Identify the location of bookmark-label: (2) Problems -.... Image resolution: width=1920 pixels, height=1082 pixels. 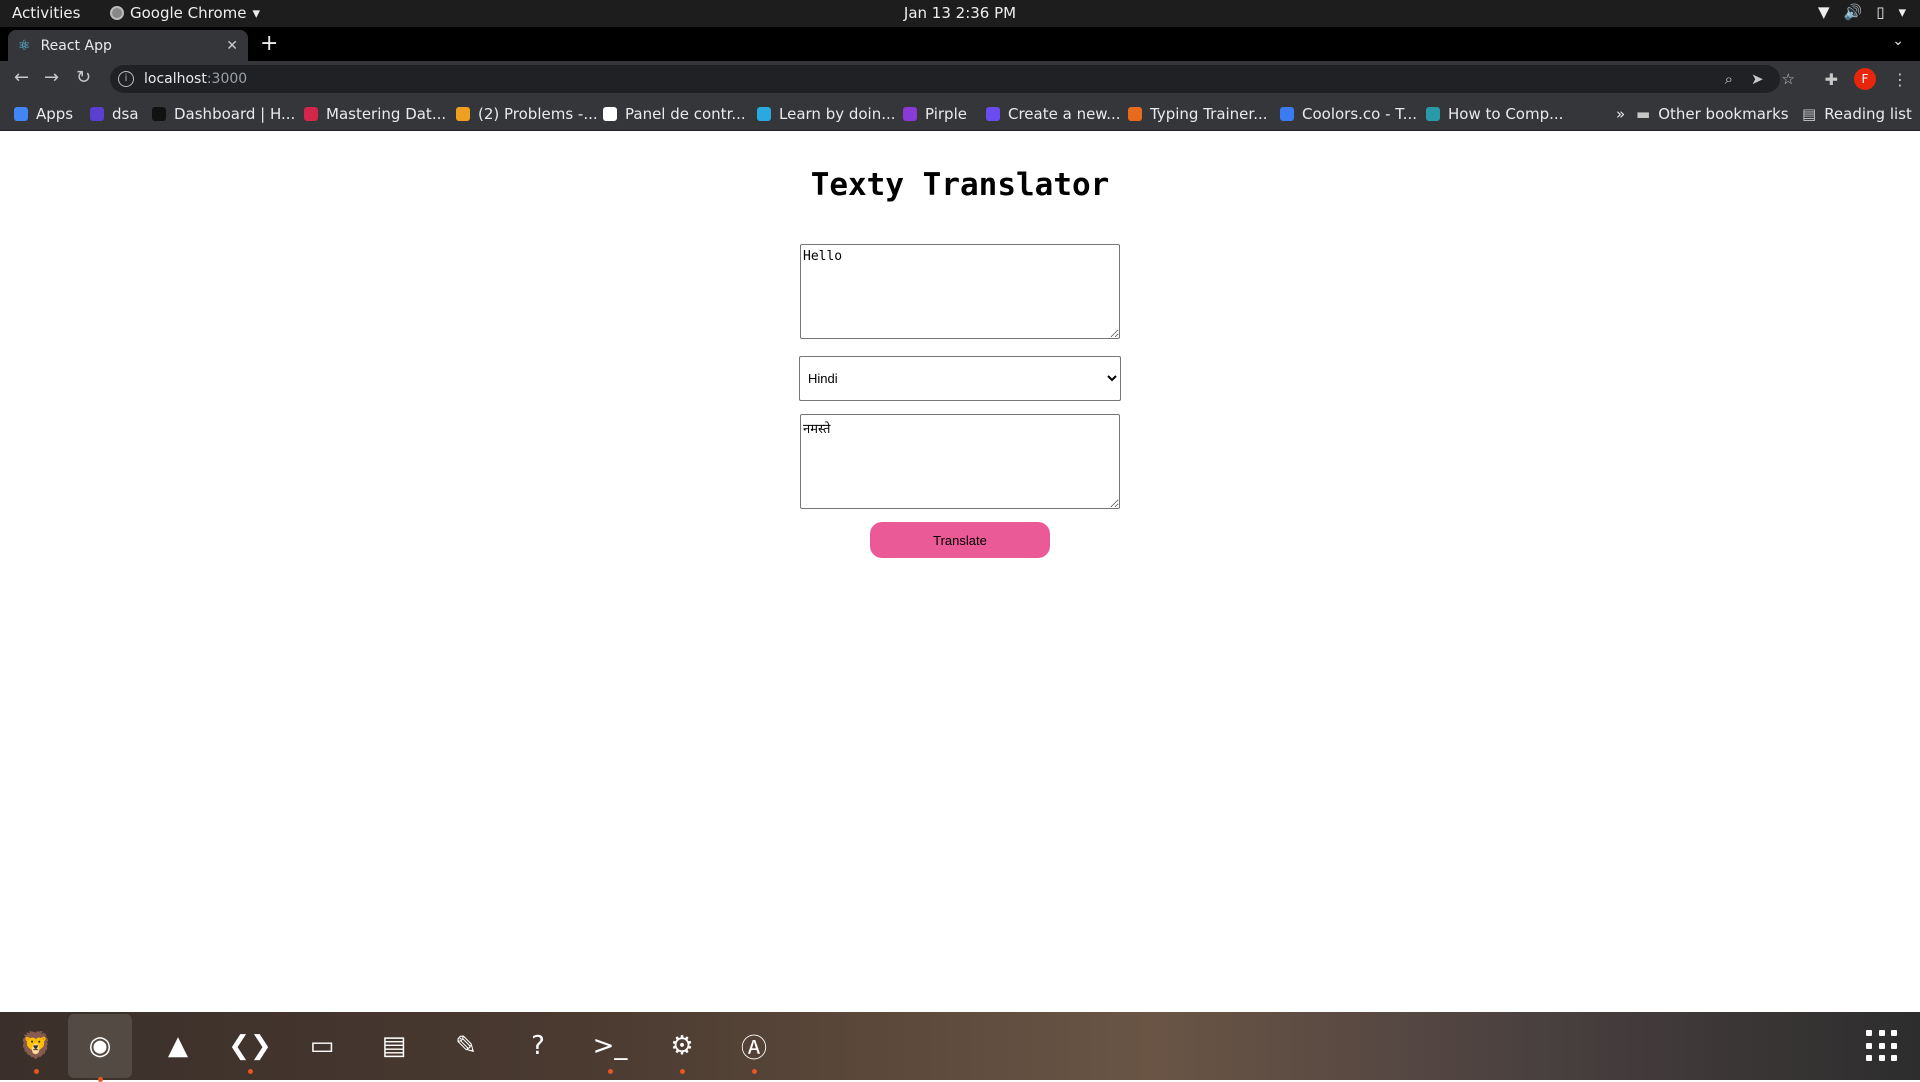
(538, 114).